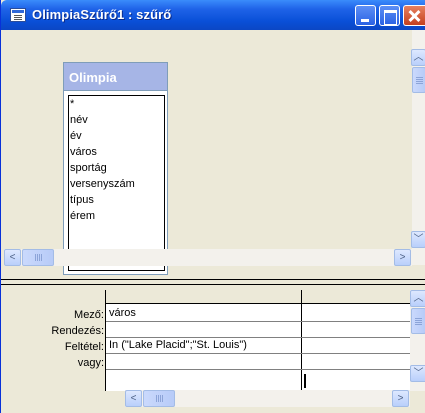 This screenshot has height=413, width=425. Describe the element at coordinates (208, 257) in the screenshot. I see `upper-horizontal-scrollbar: < >` at that location.